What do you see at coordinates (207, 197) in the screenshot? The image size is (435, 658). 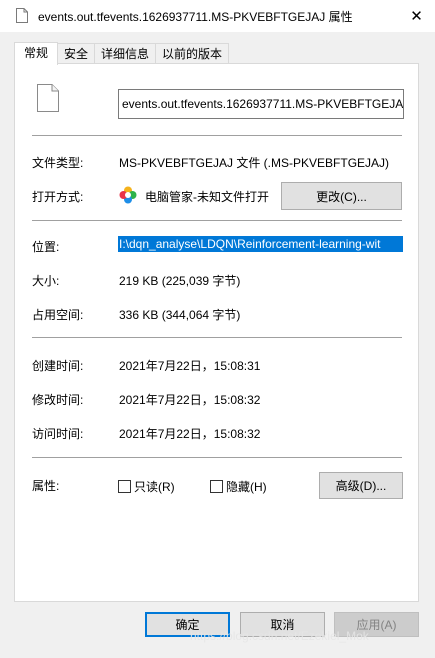 I see `open-with-value: 电脑管家-未知文件打开` at bounding box center [207, 197].